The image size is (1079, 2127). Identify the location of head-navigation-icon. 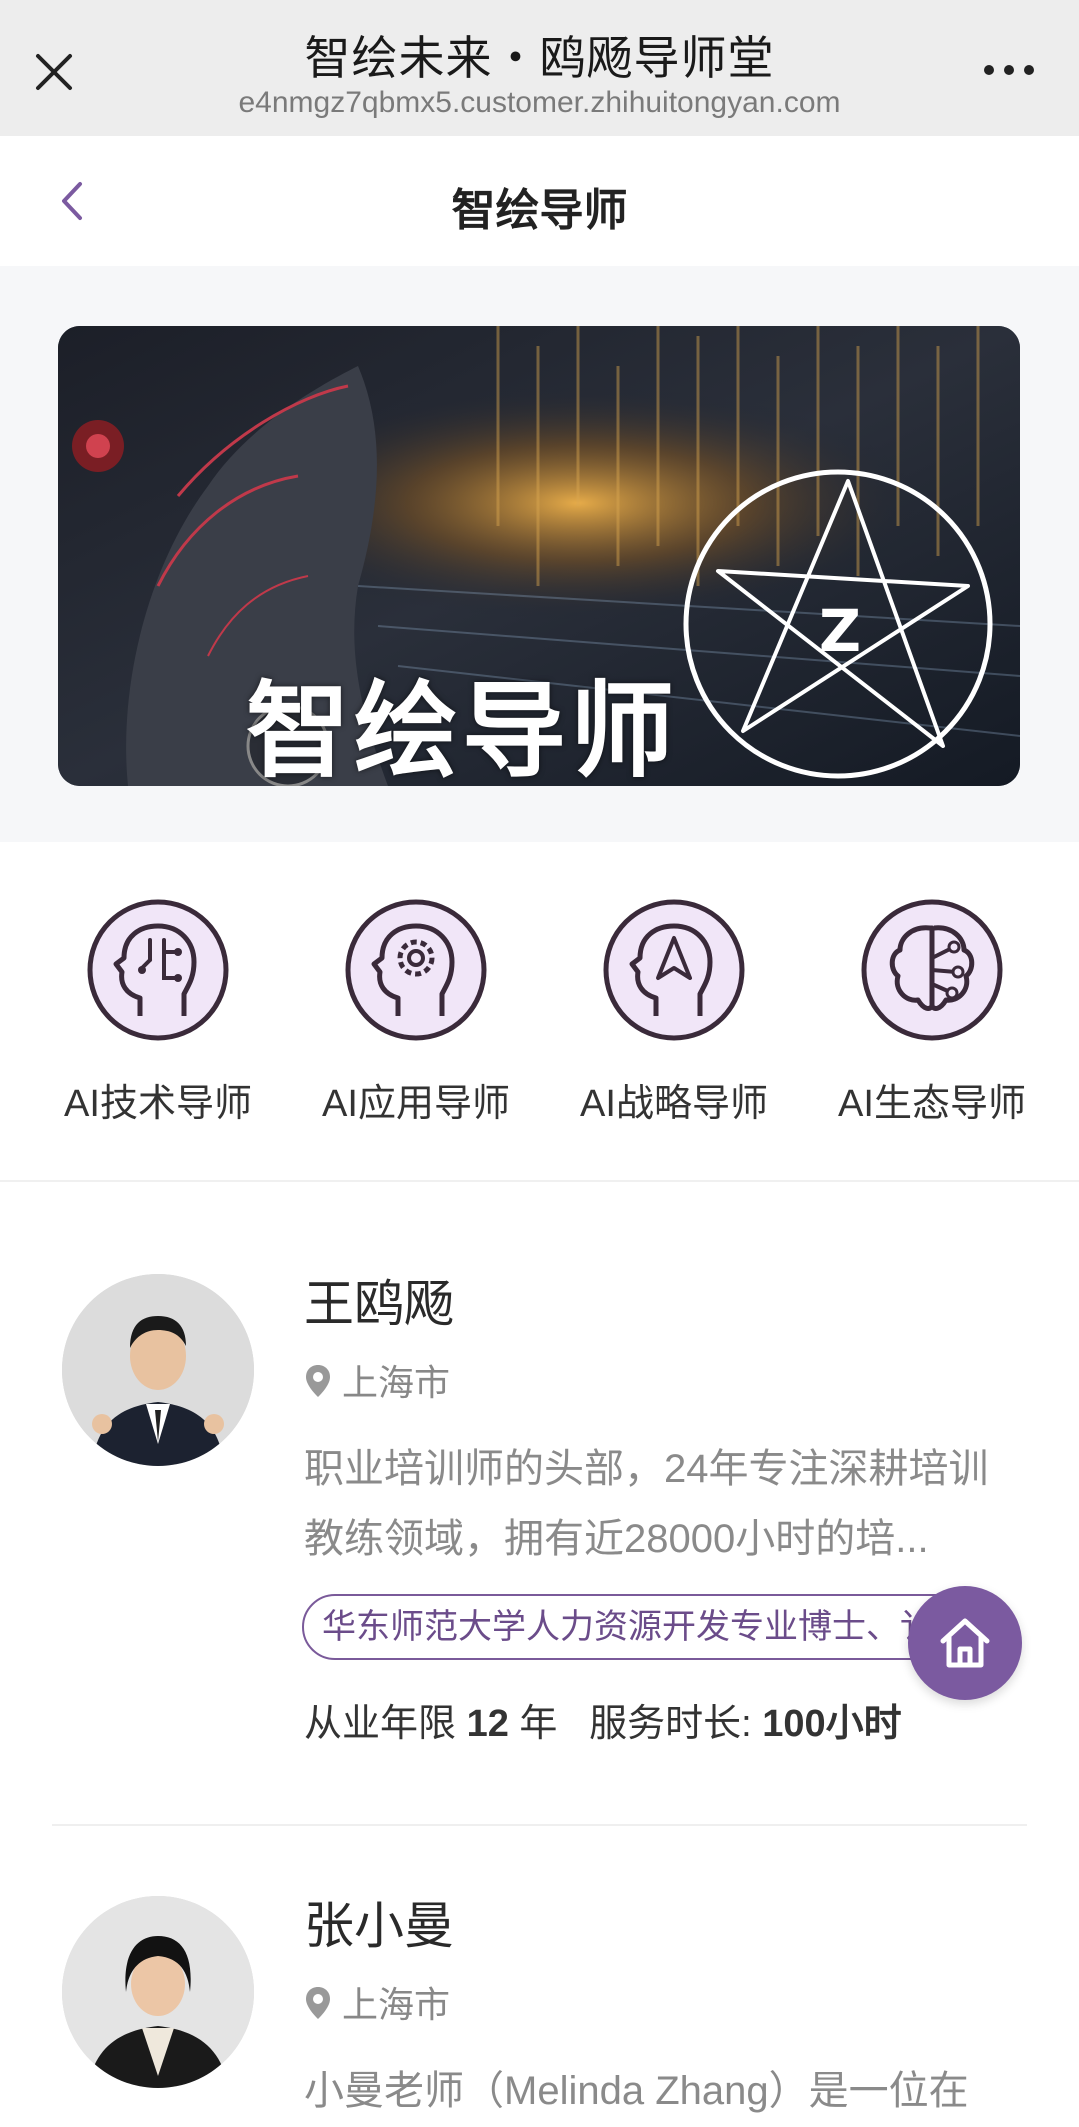
(674, 970).